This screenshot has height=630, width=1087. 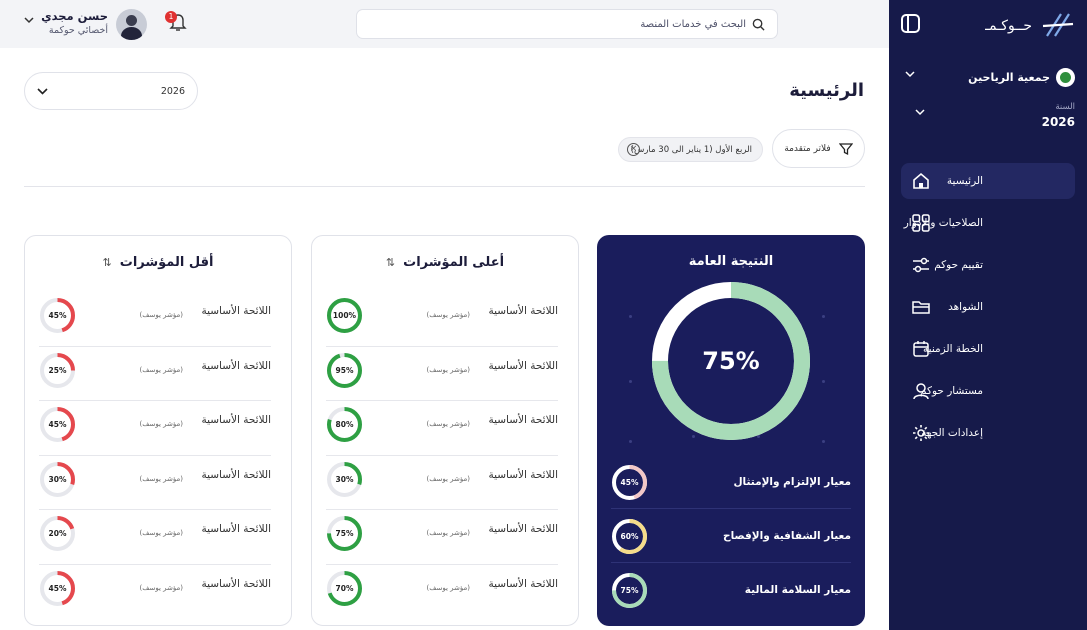 I want to click on indicator-percent: 70%, so click(x=344, y=588).